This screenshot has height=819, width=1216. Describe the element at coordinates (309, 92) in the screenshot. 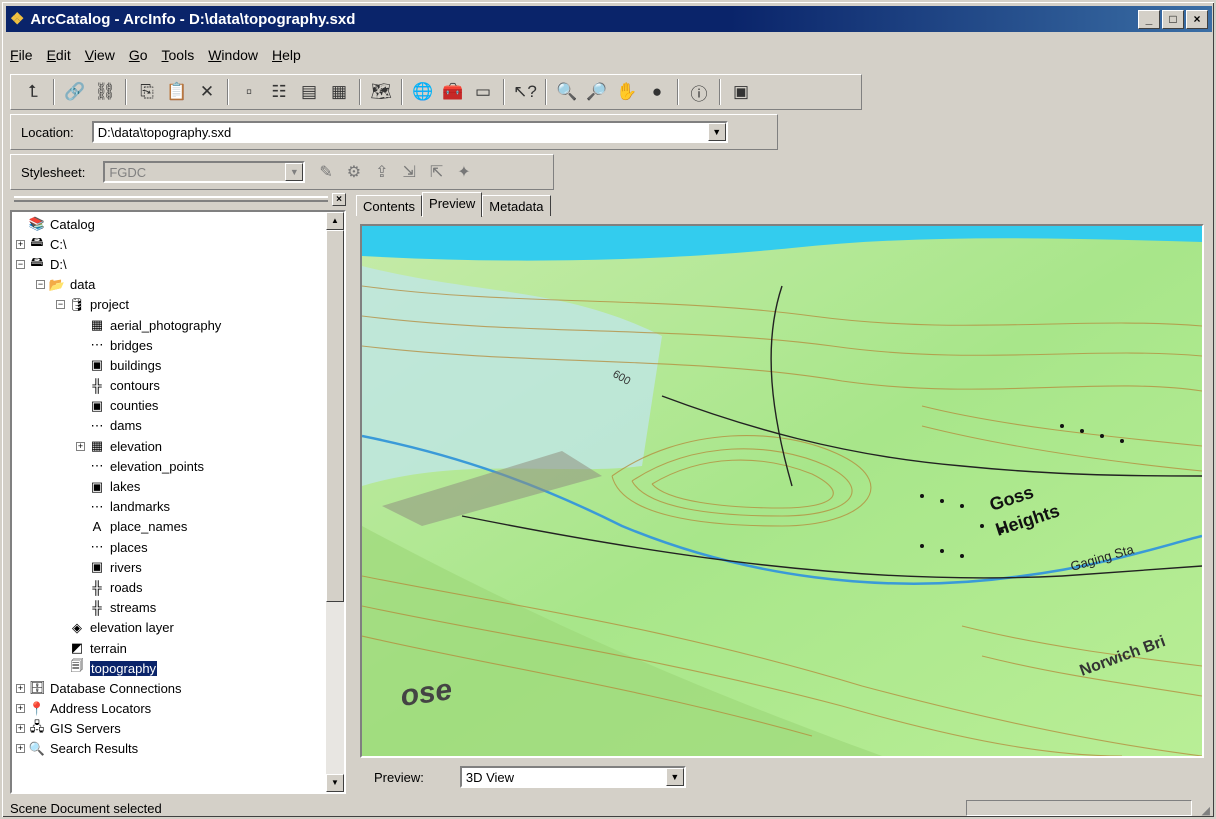

I see `details-icon: ▤` at that location.